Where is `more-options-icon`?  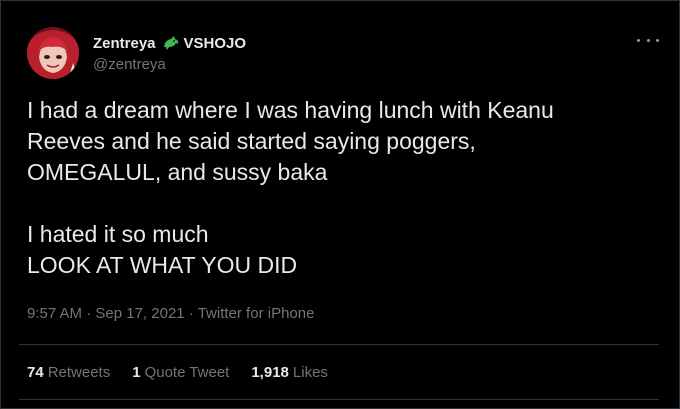 more-options-icon is located at coordinates (648, 40).